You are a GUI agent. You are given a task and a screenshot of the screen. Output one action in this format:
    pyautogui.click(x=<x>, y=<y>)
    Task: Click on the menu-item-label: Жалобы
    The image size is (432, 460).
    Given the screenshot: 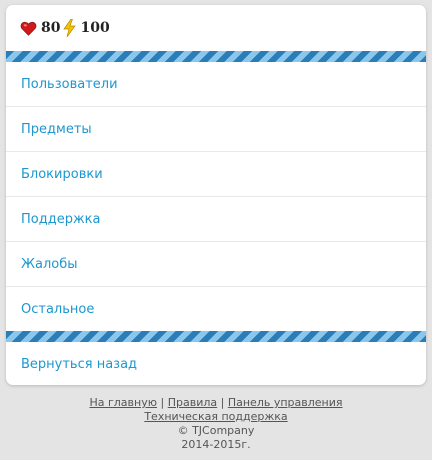 What is the action you would take?
    pyautogui.click(x=49, y=264)
    